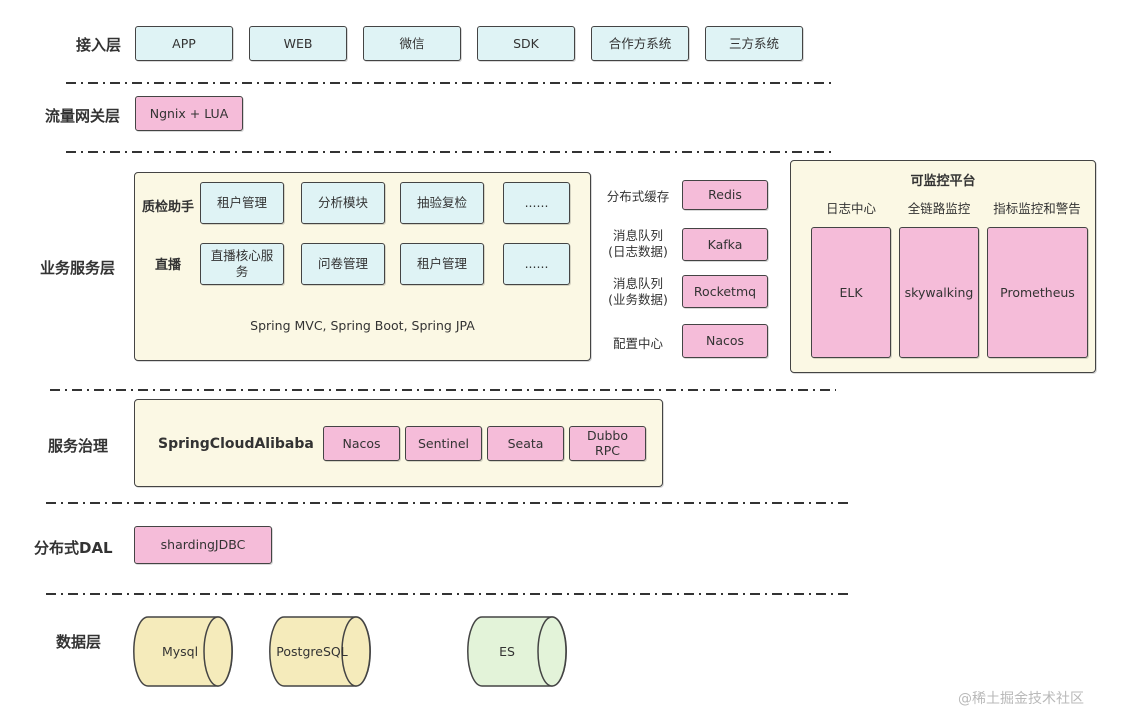 The height and width of the screenshot is (714, 1123). I want to click on monitor-title: 可监控平台, so click(943, 181).